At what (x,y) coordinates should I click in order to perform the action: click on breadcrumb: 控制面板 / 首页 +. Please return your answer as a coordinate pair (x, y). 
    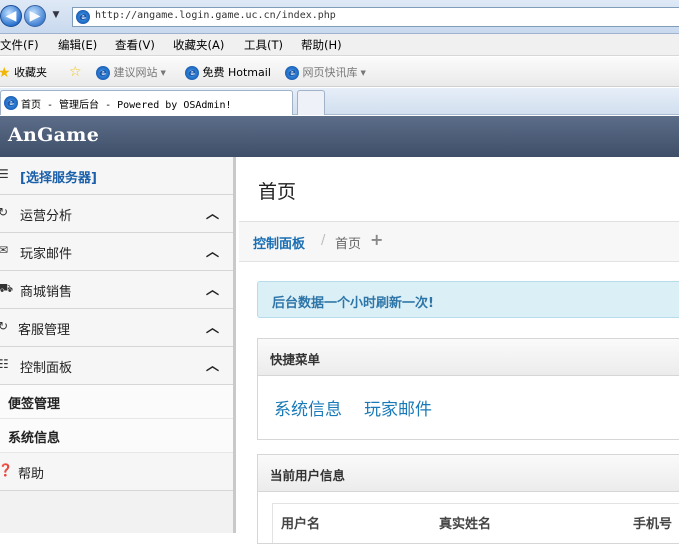
    Looking at the image, I should click on (459, 242).